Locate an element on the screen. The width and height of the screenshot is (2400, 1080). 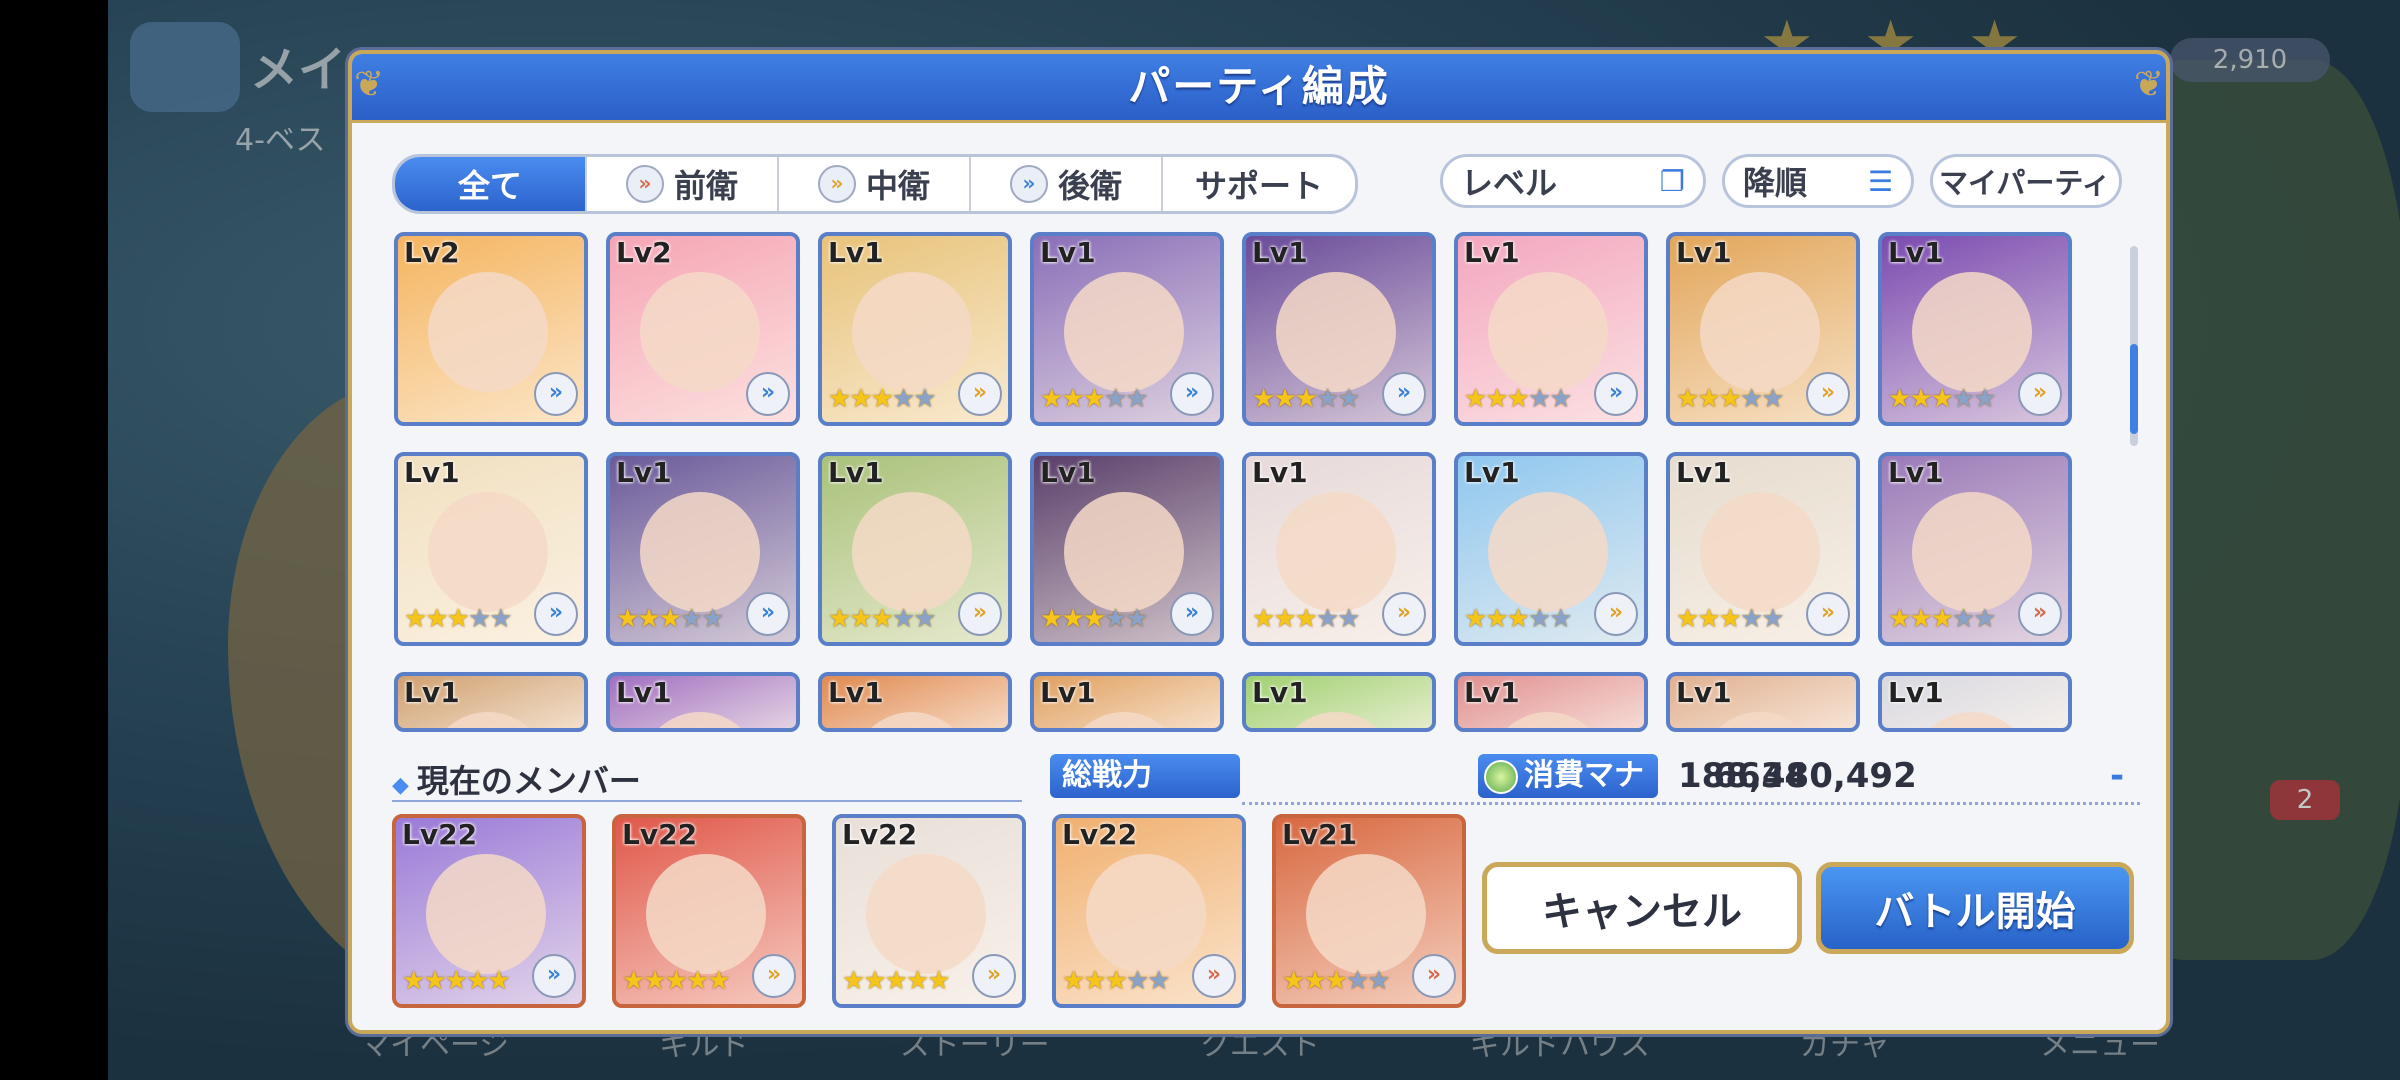
tab-filter-0: 全て is located at coordinates (491, 184).